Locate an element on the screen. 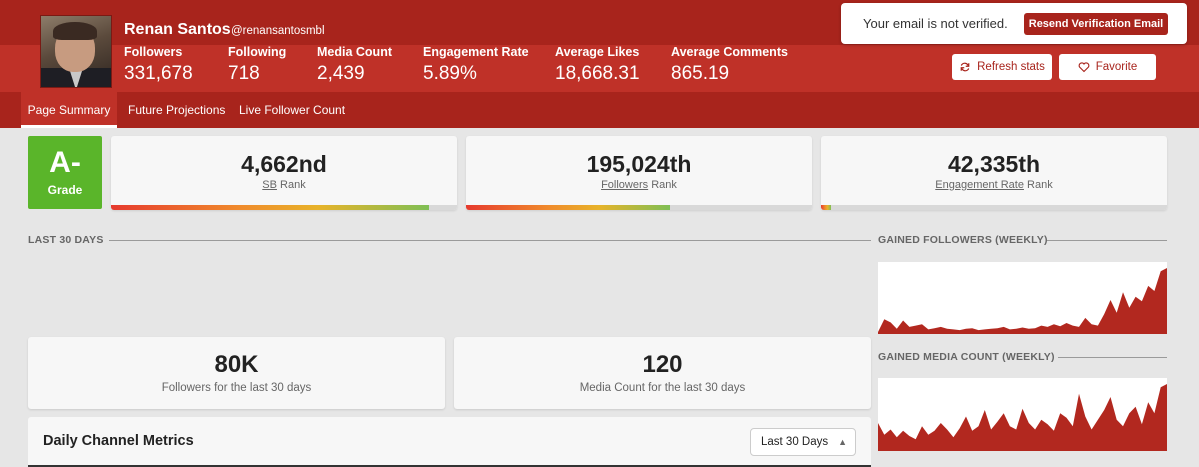 The image size is (1199, 467). stat-average-comments: Average Comments 865.19 is located at coordinates (729, 66).